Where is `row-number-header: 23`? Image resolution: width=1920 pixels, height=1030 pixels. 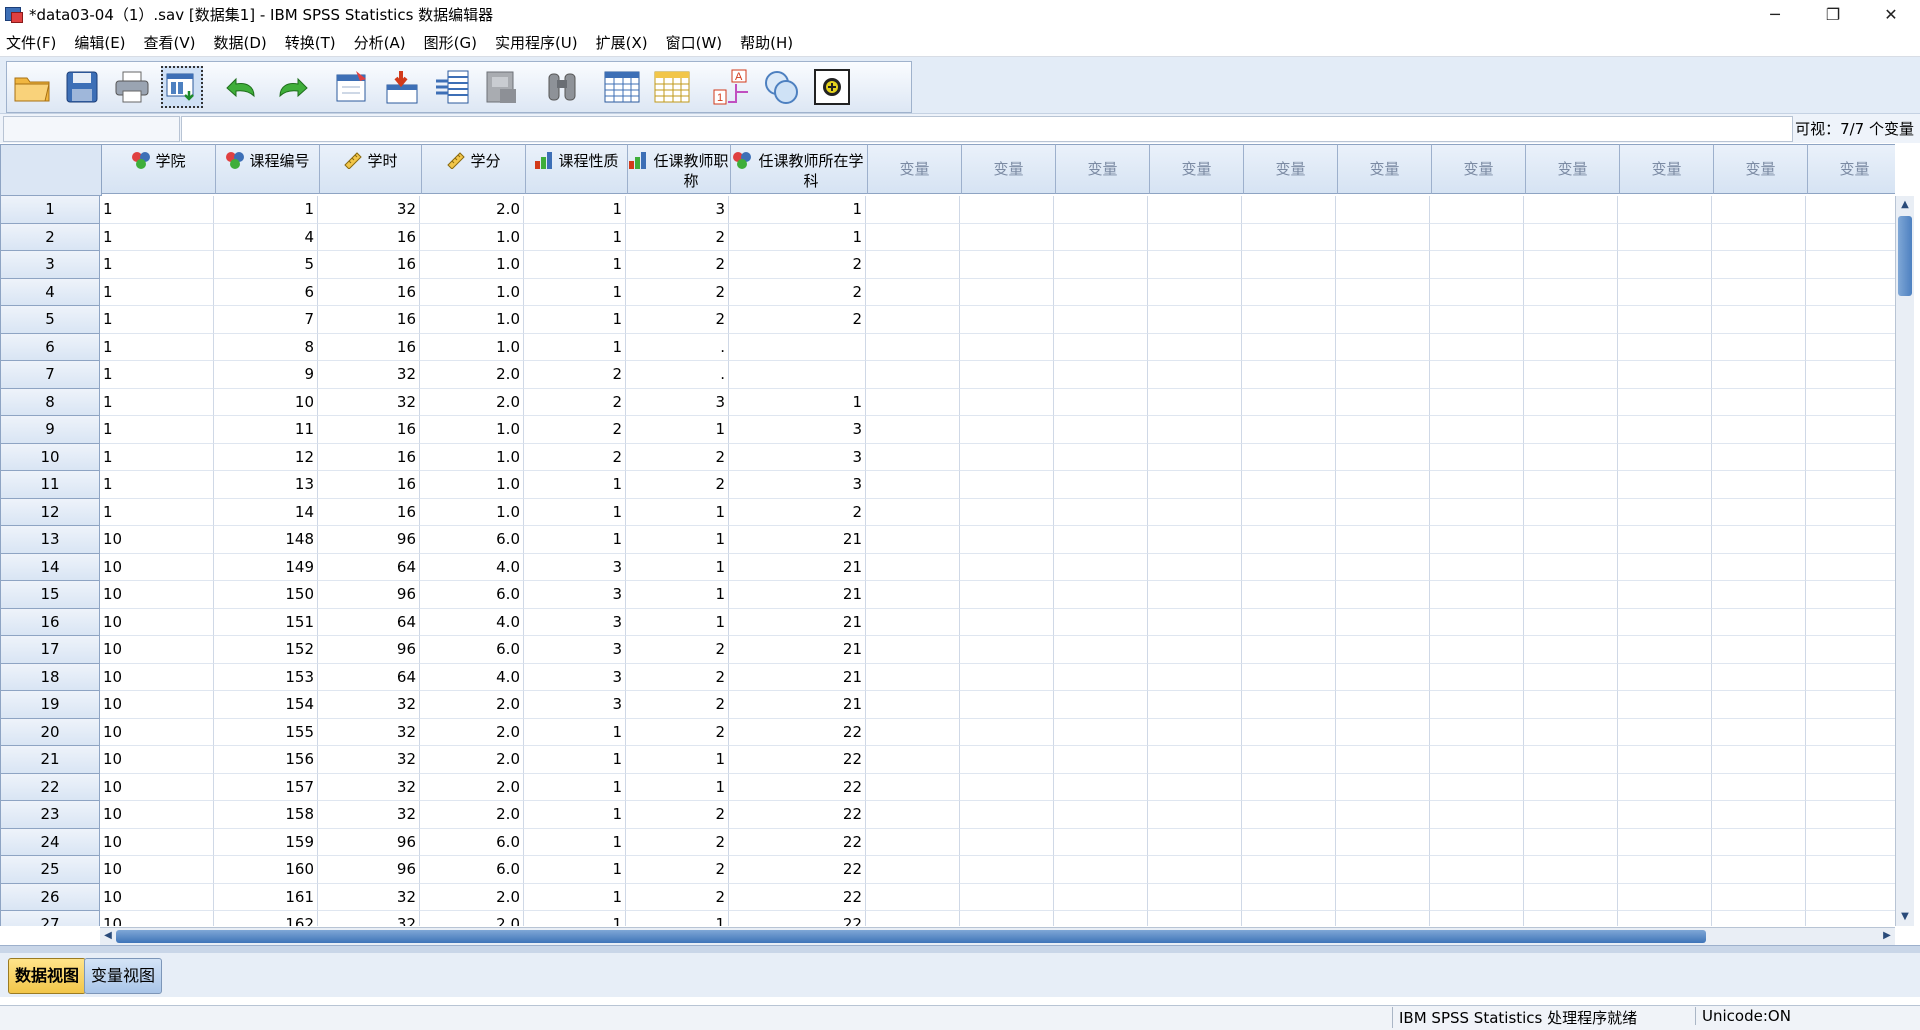 row-number-header: 23 is located at coordinates (50, 815).